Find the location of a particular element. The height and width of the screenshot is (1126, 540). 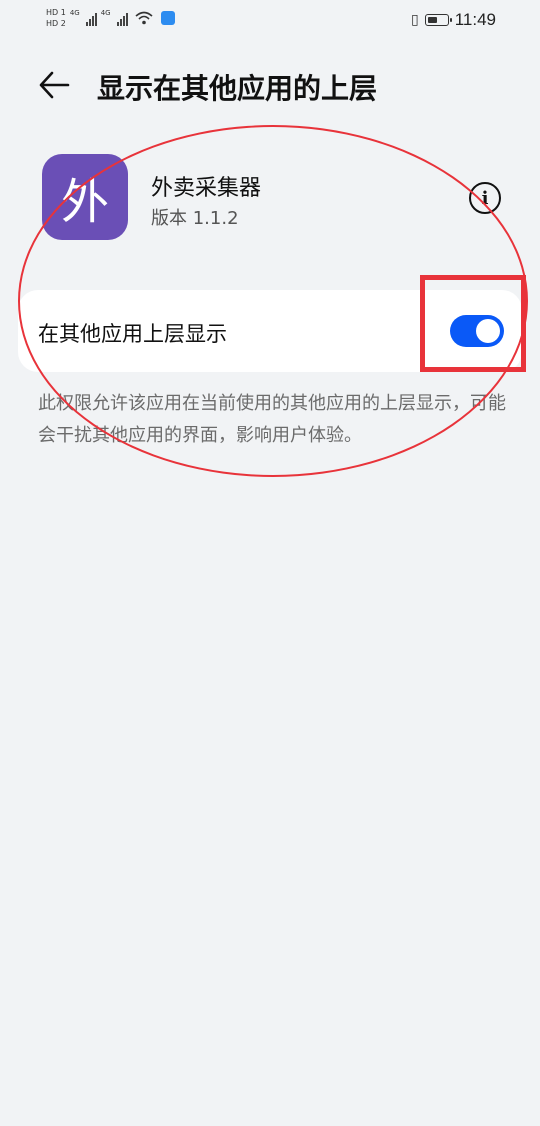

back-button is located at coordinates (54, 85).